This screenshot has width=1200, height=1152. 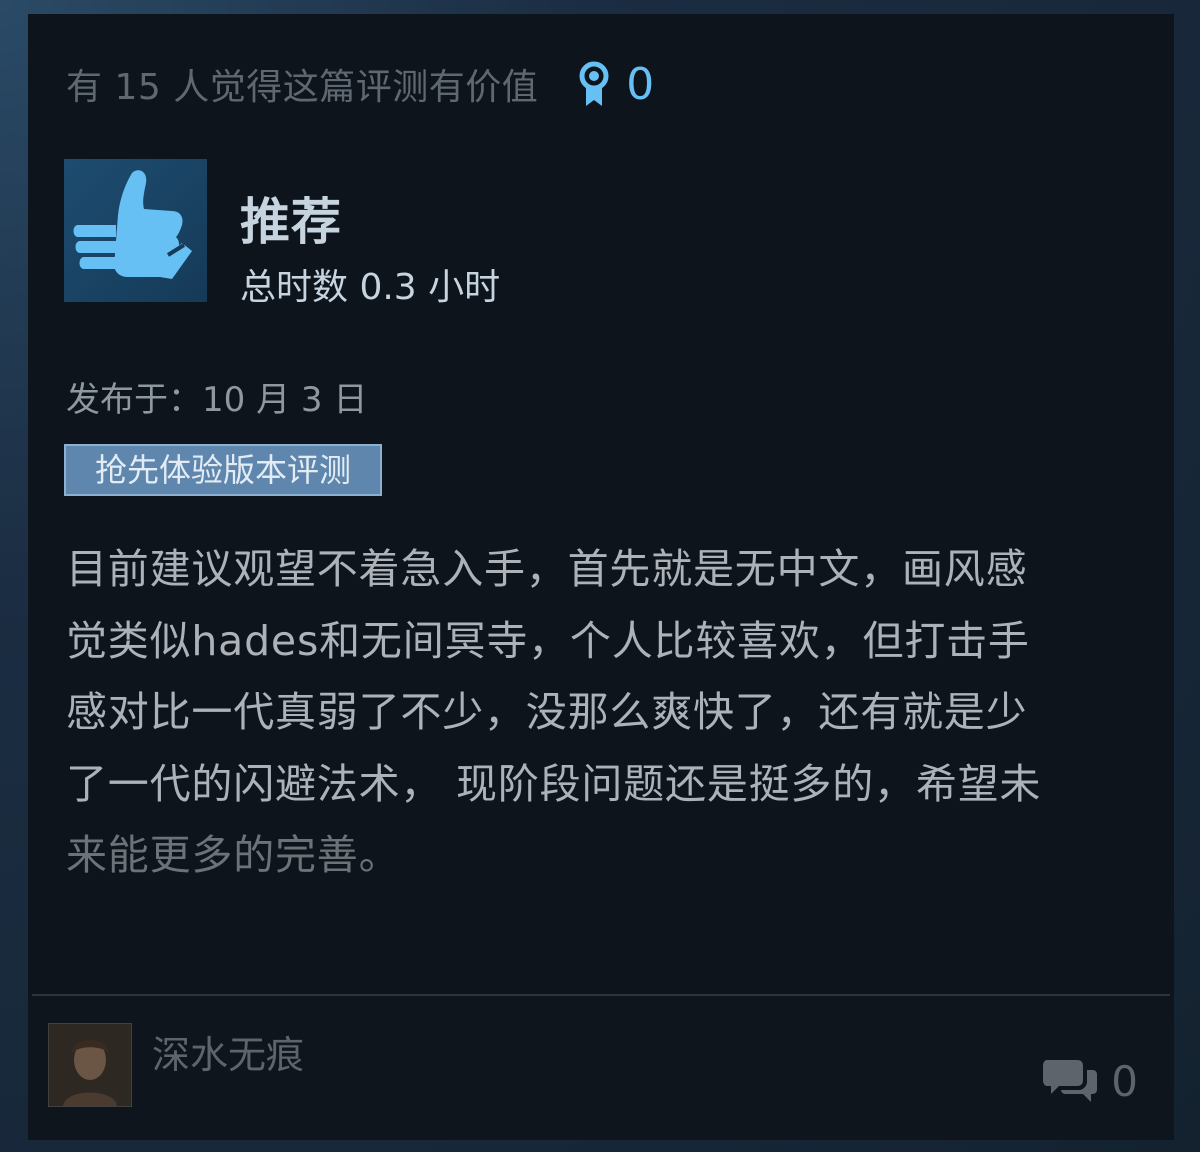 What do you see at coordinates (302, 87) in the screenshot?
I see `helpful-count-text: 有 15 人觉得这篇评测有价值` at bounding box center [302, 87].